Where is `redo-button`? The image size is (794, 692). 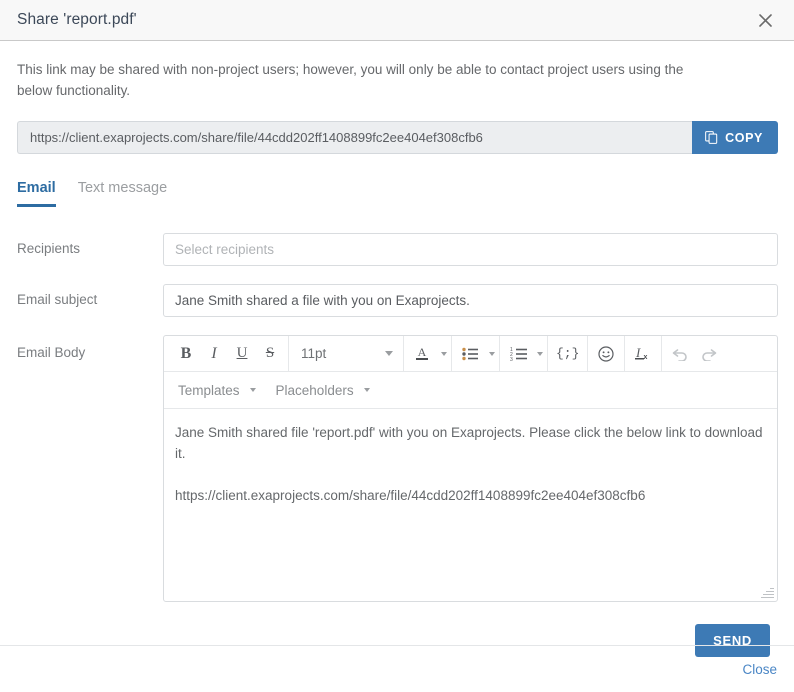 redo-button is located at coordinates (708, 354).